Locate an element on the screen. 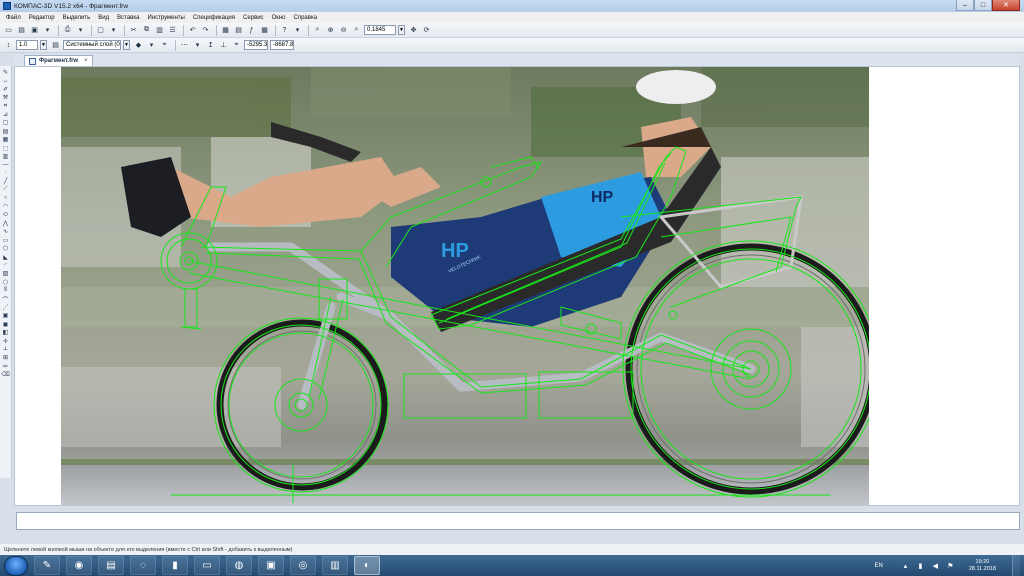 This screenshot has height=576, width=1024. pan-icon: ✥ is located at coordinates (413, 30).